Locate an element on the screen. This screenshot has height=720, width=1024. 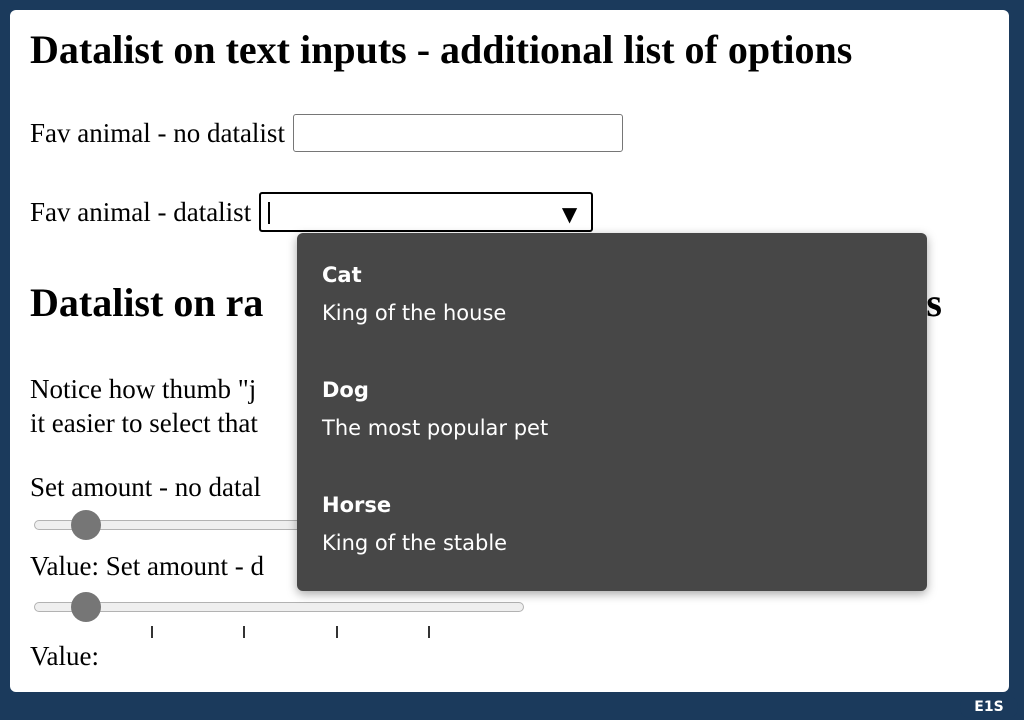
set-amount-datalist-label: Value: Set amount - d is located at coordinates (147, 566).